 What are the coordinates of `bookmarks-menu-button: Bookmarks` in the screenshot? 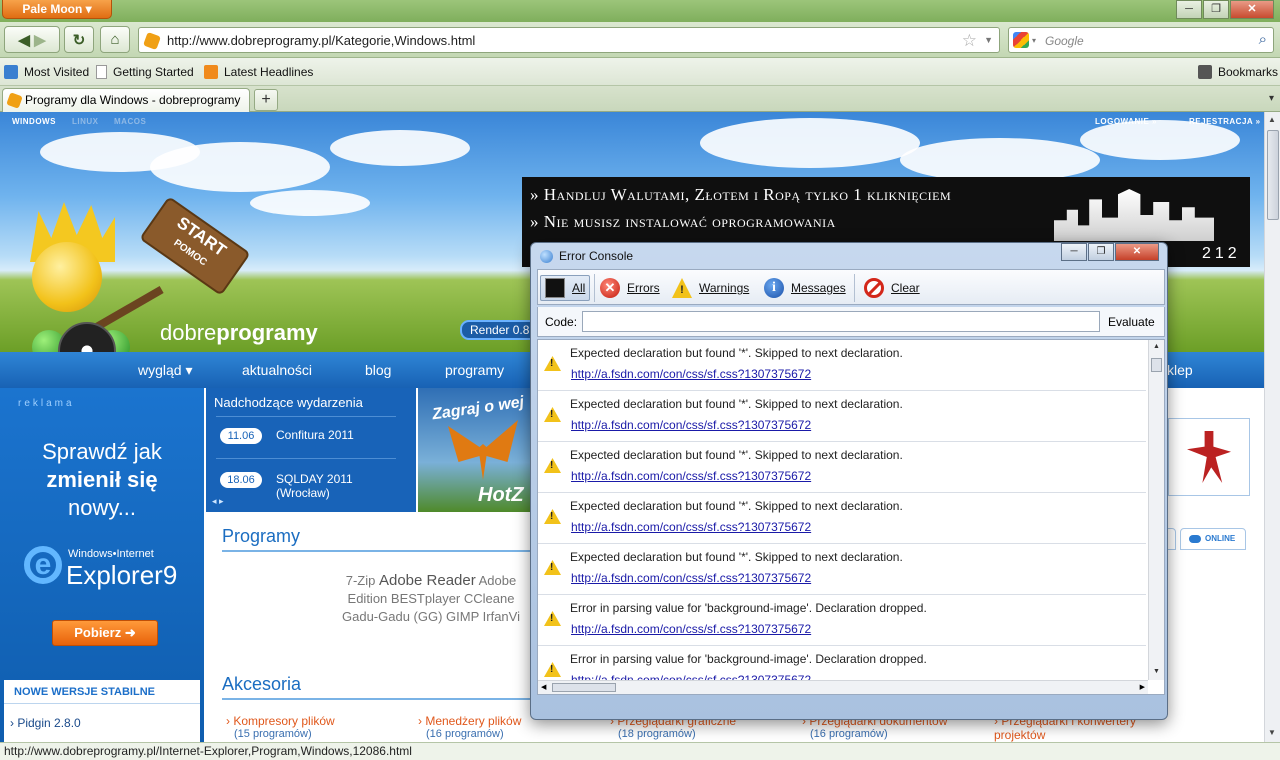 It's located at (1238, 72).